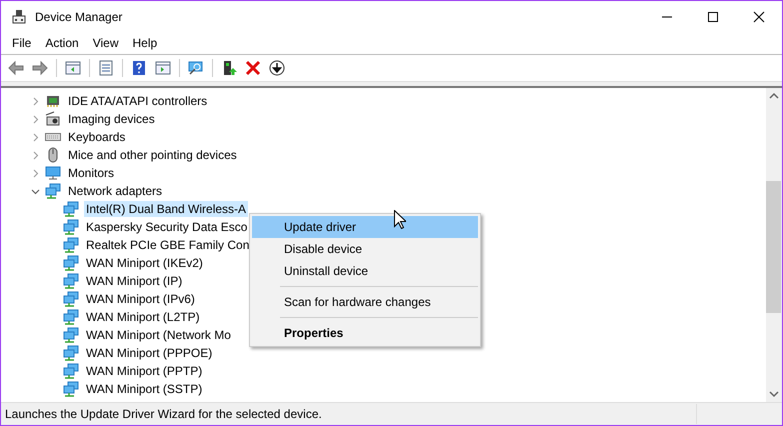  Describe the element at coordinates (79, 17) in the screenshot. I see `window-title: Device Manager` at that location.